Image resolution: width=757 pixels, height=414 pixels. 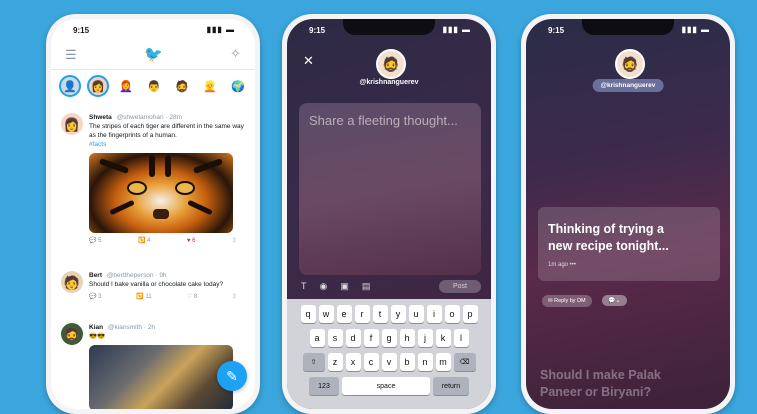 I want to click on reply-button: 💬 3, so click(x=95, y=297).